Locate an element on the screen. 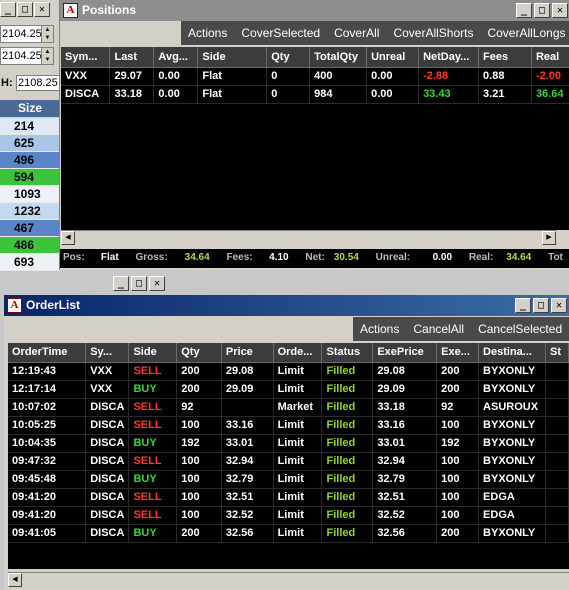 Image resolution: width=569 pixels, height=590 pixels. mid-close-button: ✕ is located at coordinates (157, 283).